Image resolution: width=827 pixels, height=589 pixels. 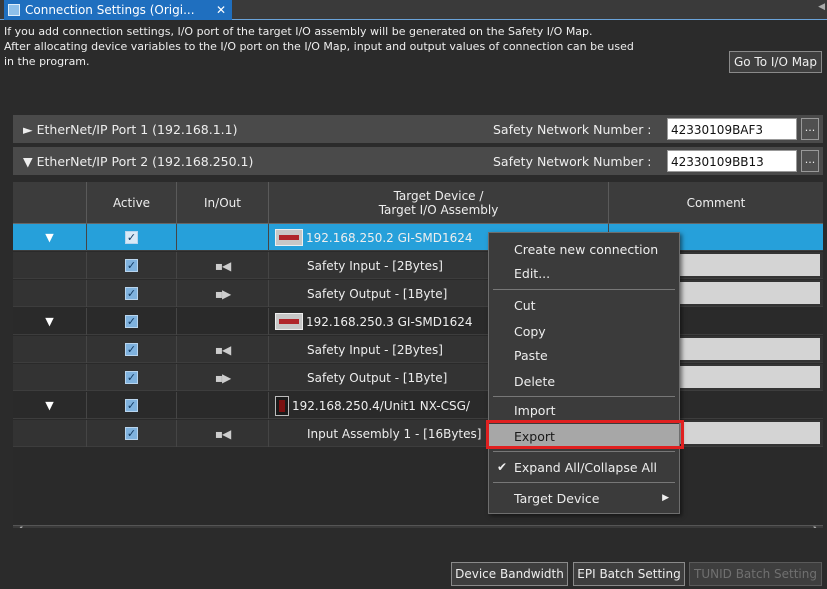 What do you see at coordinates (584, 305) in the screenshot?
I see `menu-cut: Cut` at bounding box center [584, 305].